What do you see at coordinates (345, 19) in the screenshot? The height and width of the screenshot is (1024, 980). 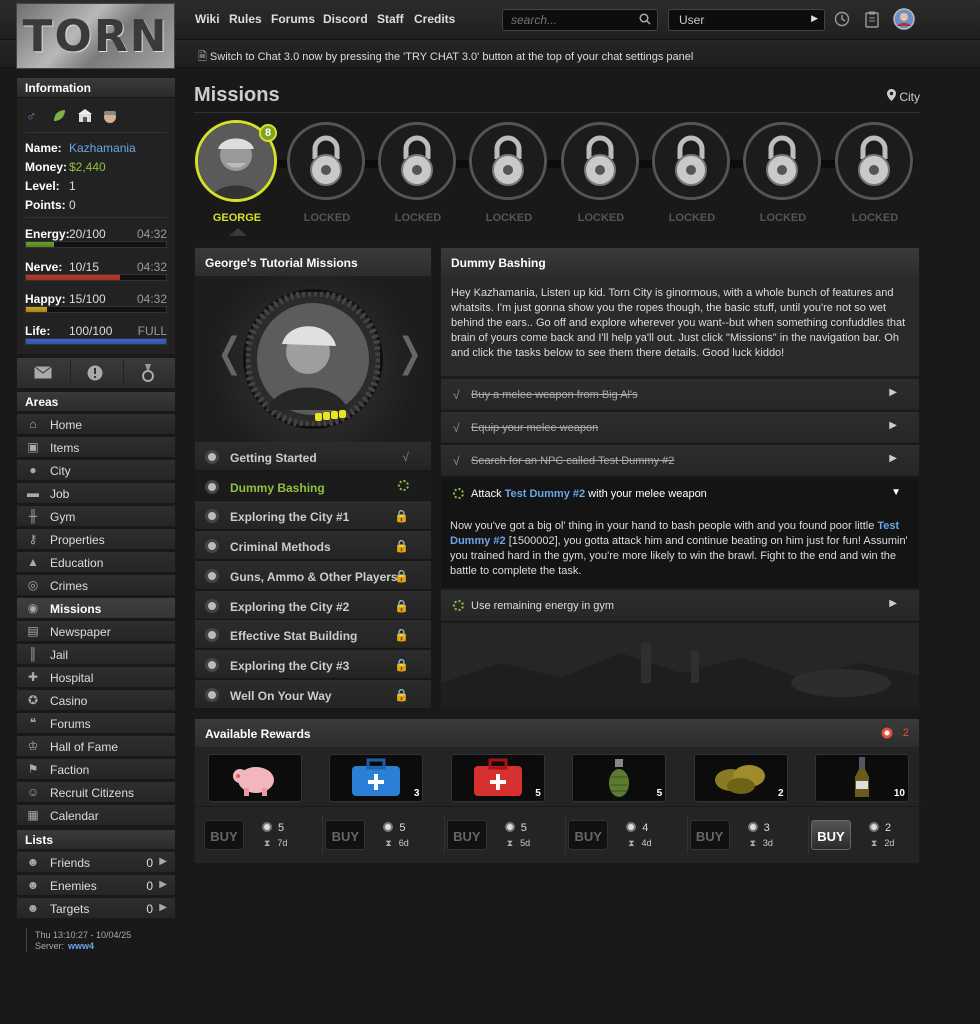 I see `nav-discord: Discord` at bounding box center [345, 19].